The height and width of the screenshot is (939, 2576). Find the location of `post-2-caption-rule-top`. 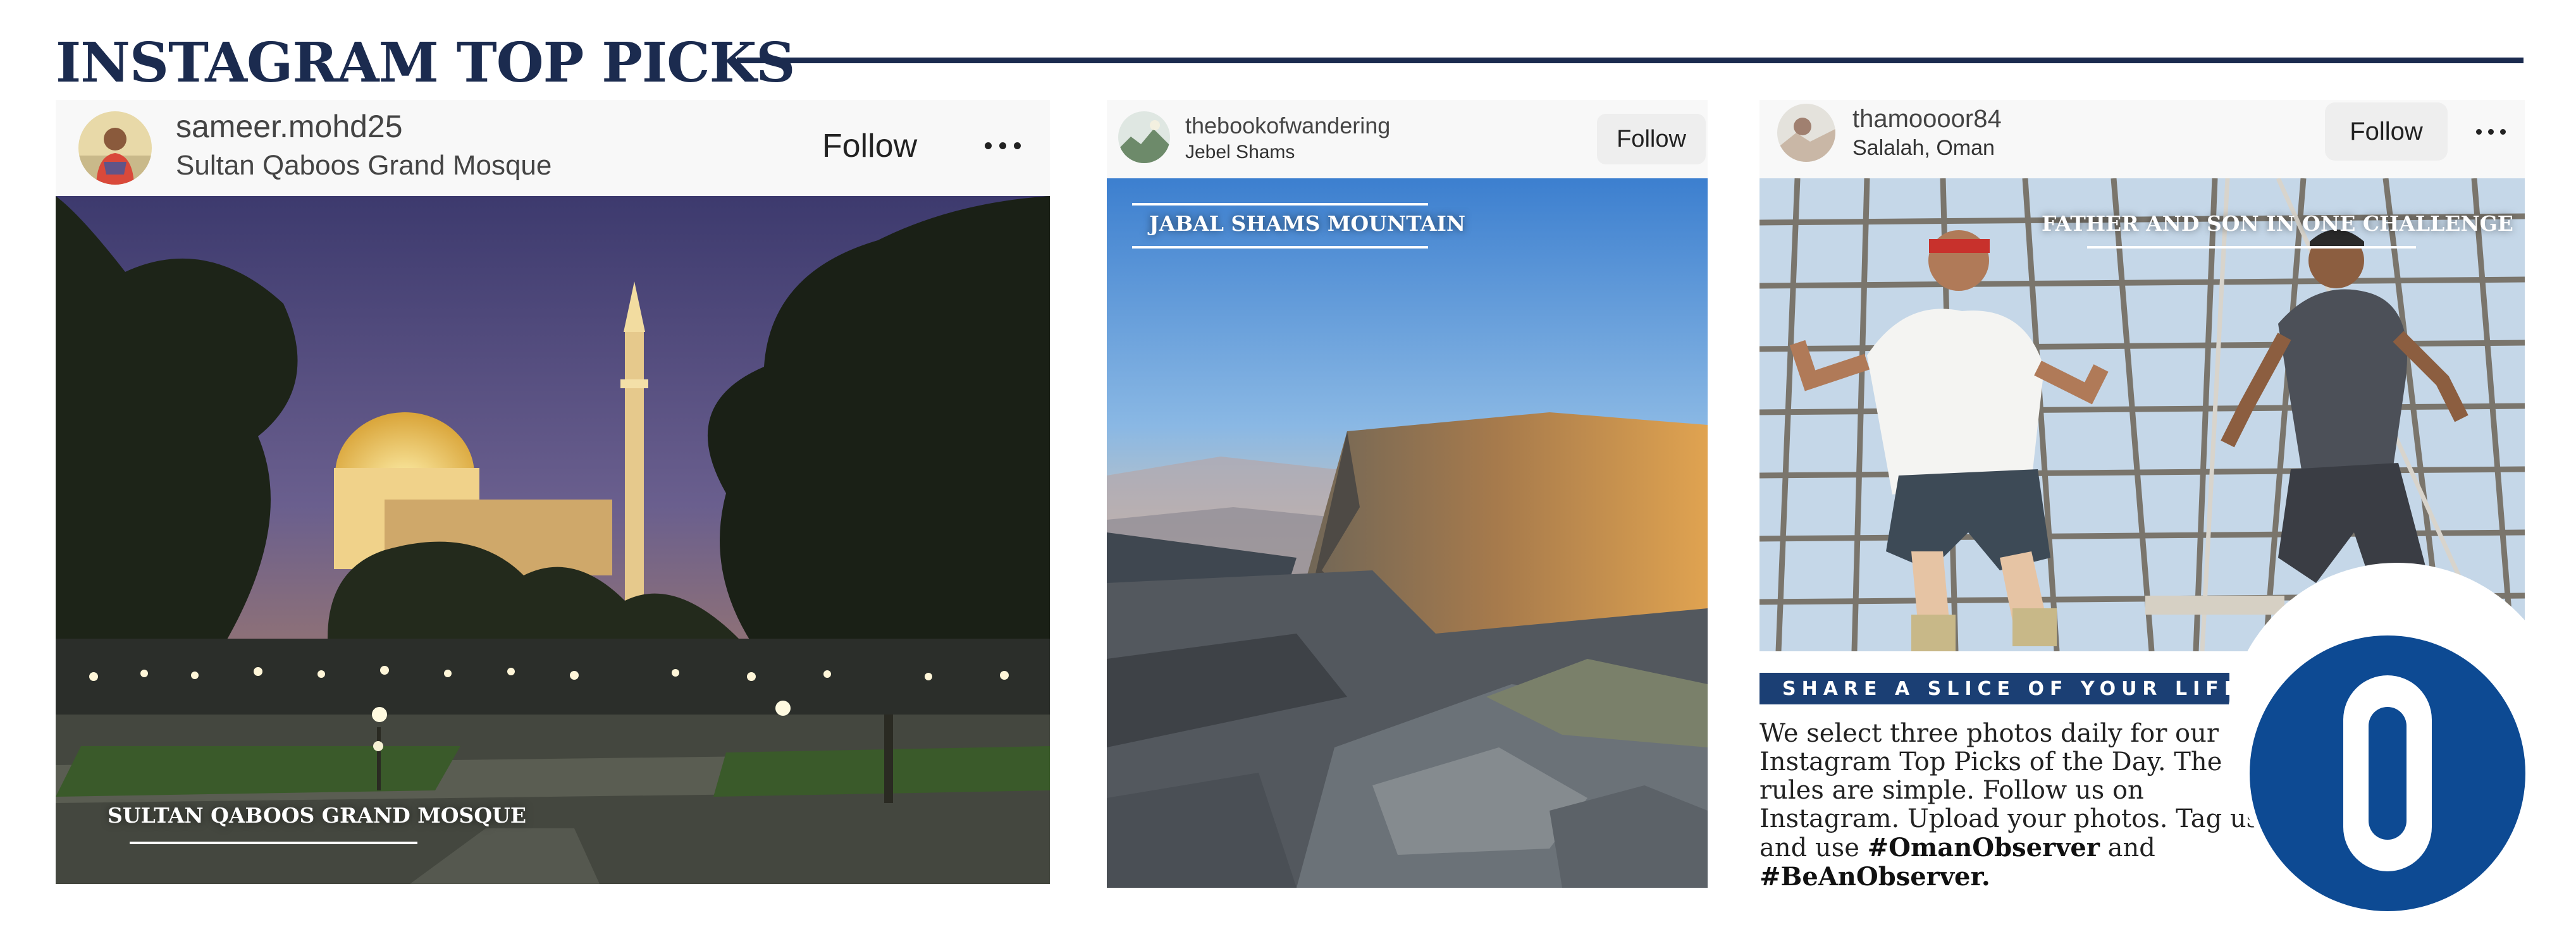

post-2-caption-rule-top is located at coordinates (1280, 204).